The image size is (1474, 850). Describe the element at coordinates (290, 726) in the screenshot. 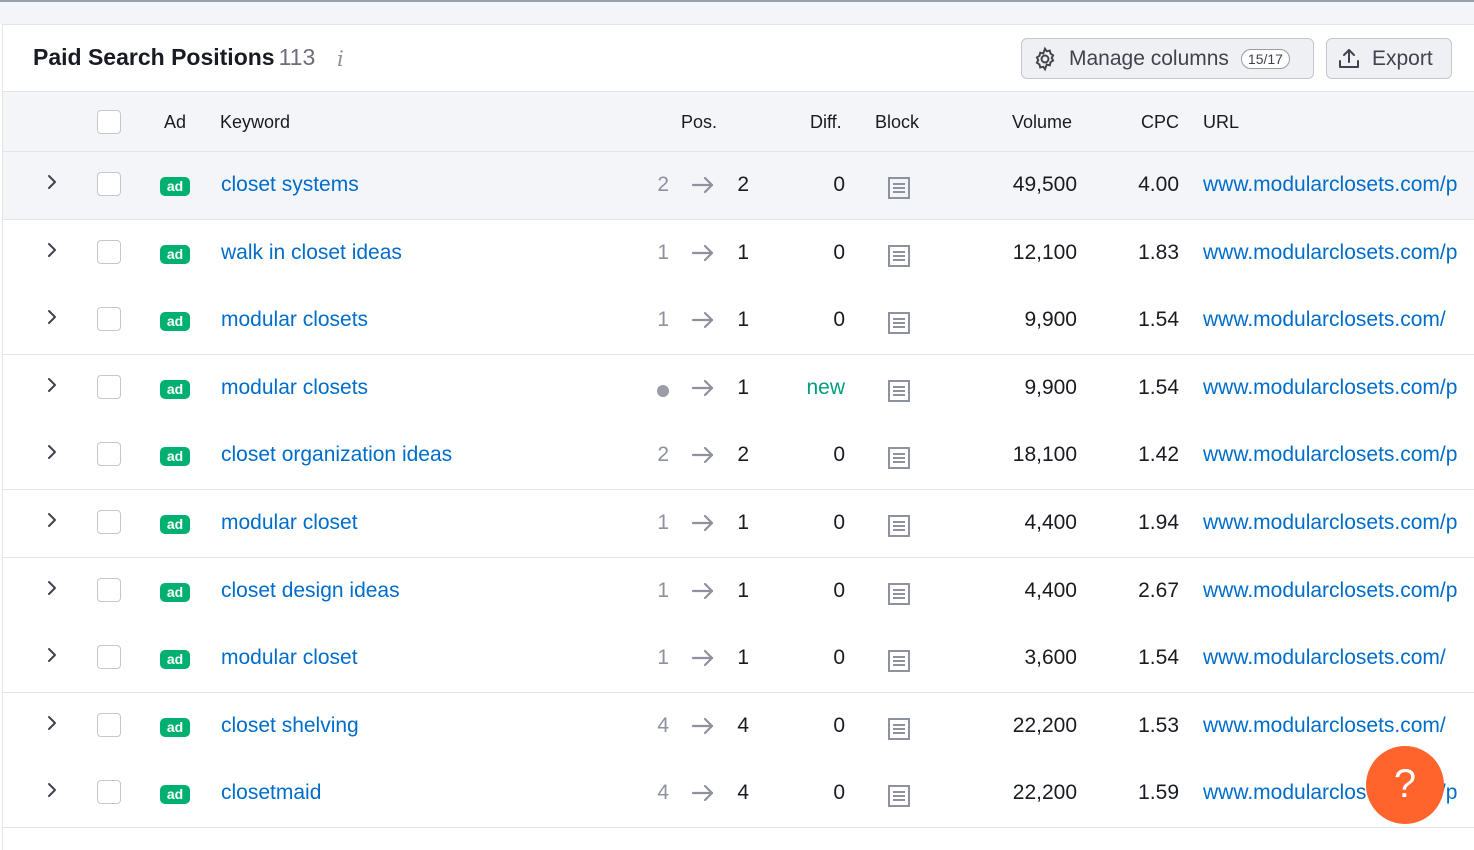

I see `keyword-link: closet shelving` at that location.